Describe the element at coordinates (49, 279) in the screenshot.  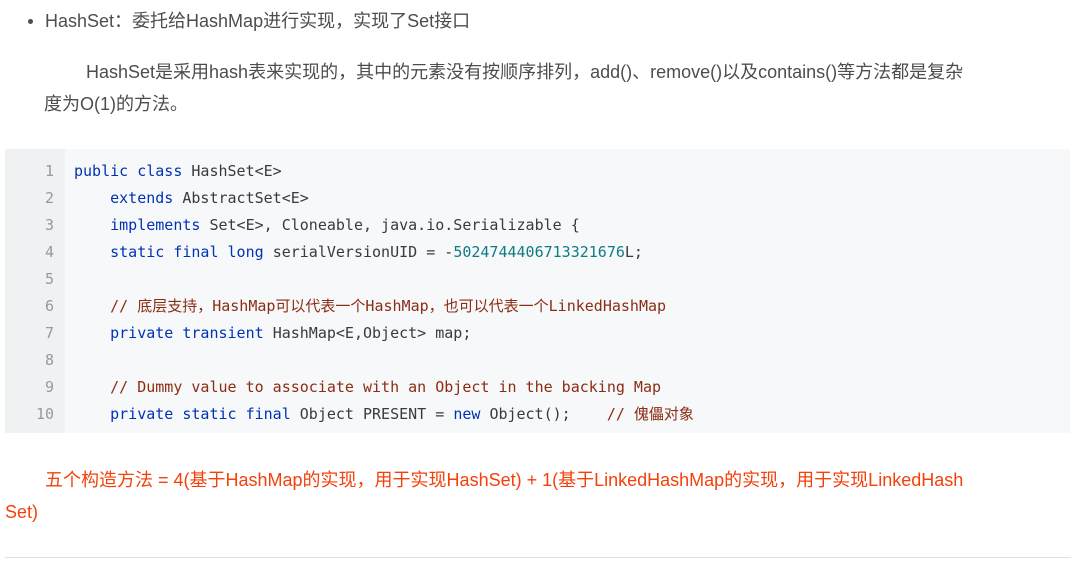
I see `line-number: 5` at that location.